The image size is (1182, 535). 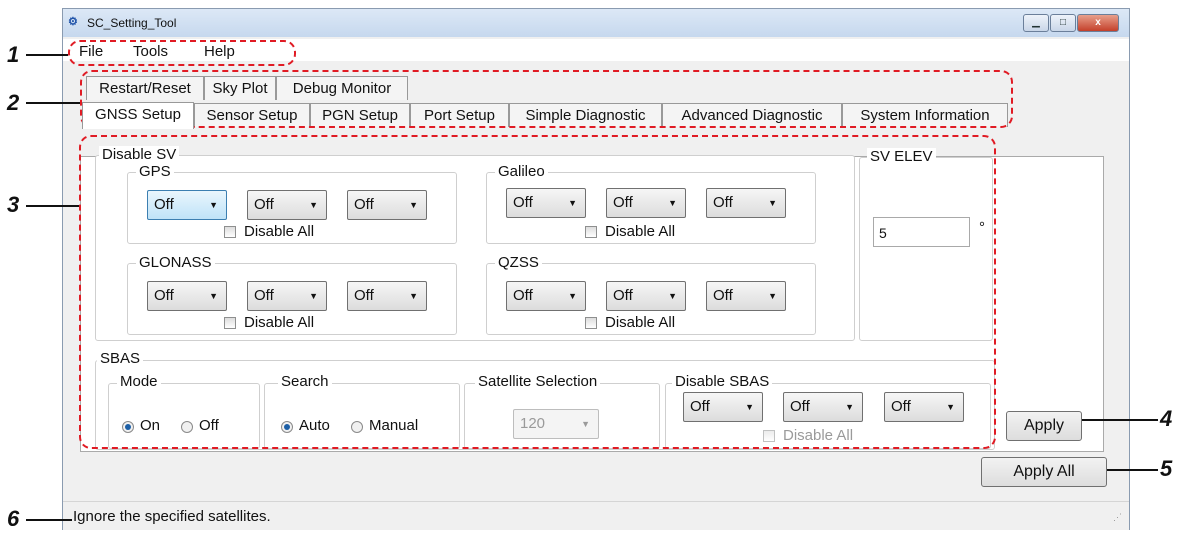 What do you see at coordinates (1044, 472) in the screenshot?
I see `apply-all-button: Apply All` at bounding box center [1044, 472].